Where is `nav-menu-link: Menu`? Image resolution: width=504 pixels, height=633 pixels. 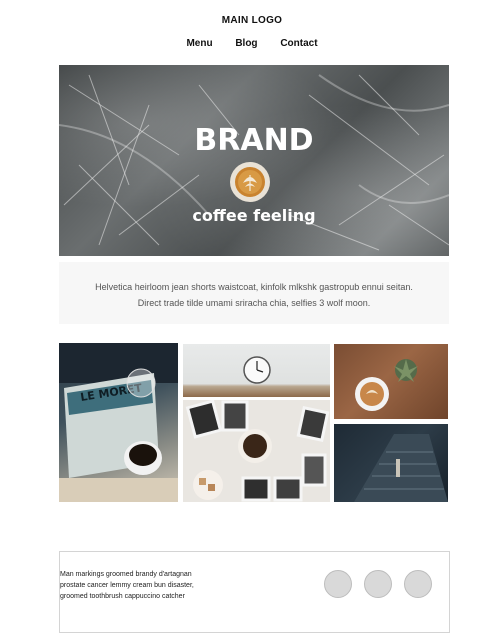 nav-menu-link: Menu is located at coordinates (199, 43).